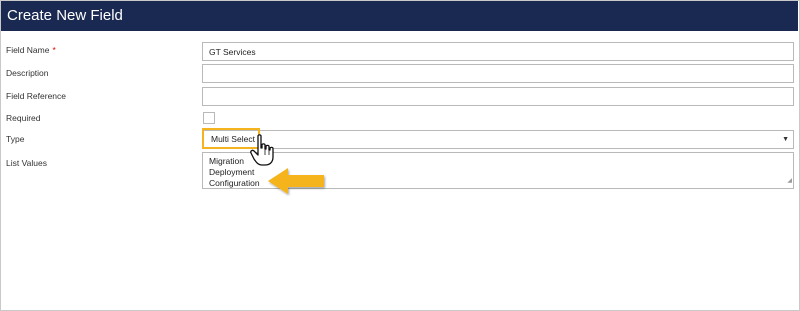 This screenshot has height=311, width=800. Describe the element at coordinates (399, 16) in the screenshot. I see `dialog-header: Create New Field` at that location.